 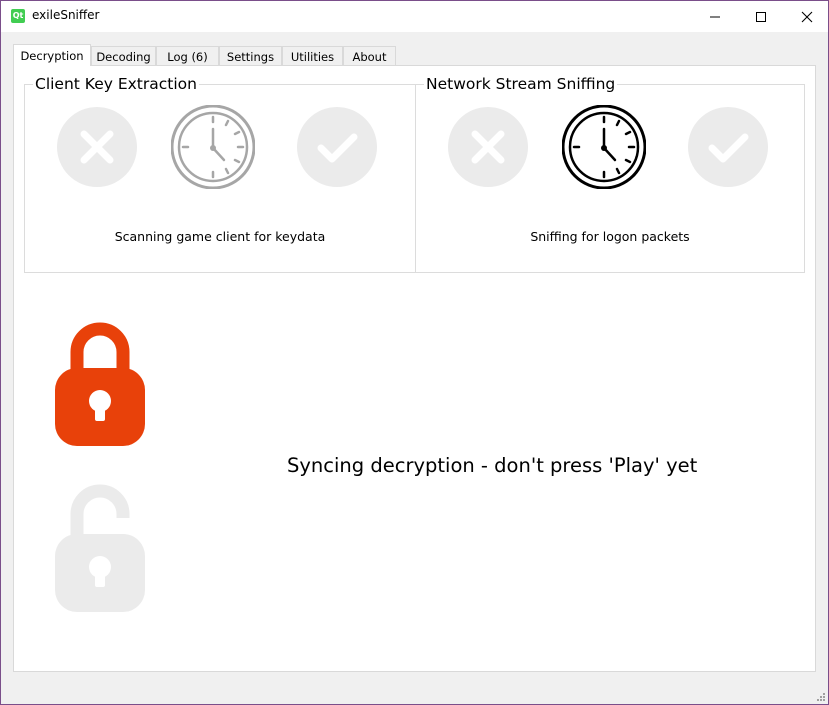 What do you see at coordinates (369, 56) in the screenshot?
I see `tab-about: About` at bounding box center [369, 56].